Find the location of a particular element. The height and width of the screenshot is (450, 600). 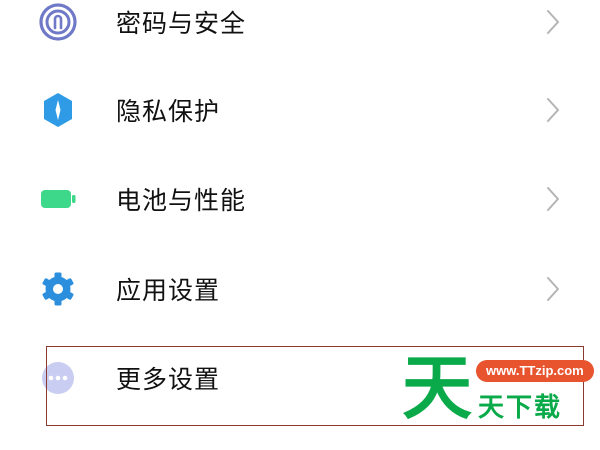

settings-item-label: 应用设置 is located at coordinates (168, 290).